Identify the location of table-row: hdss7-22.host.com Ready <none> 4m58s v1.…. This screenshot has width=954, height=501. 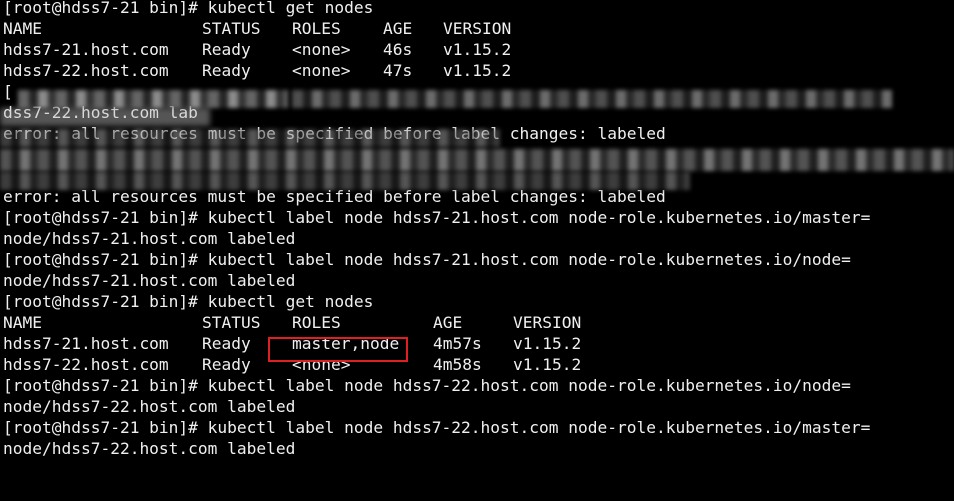
(478, 364).